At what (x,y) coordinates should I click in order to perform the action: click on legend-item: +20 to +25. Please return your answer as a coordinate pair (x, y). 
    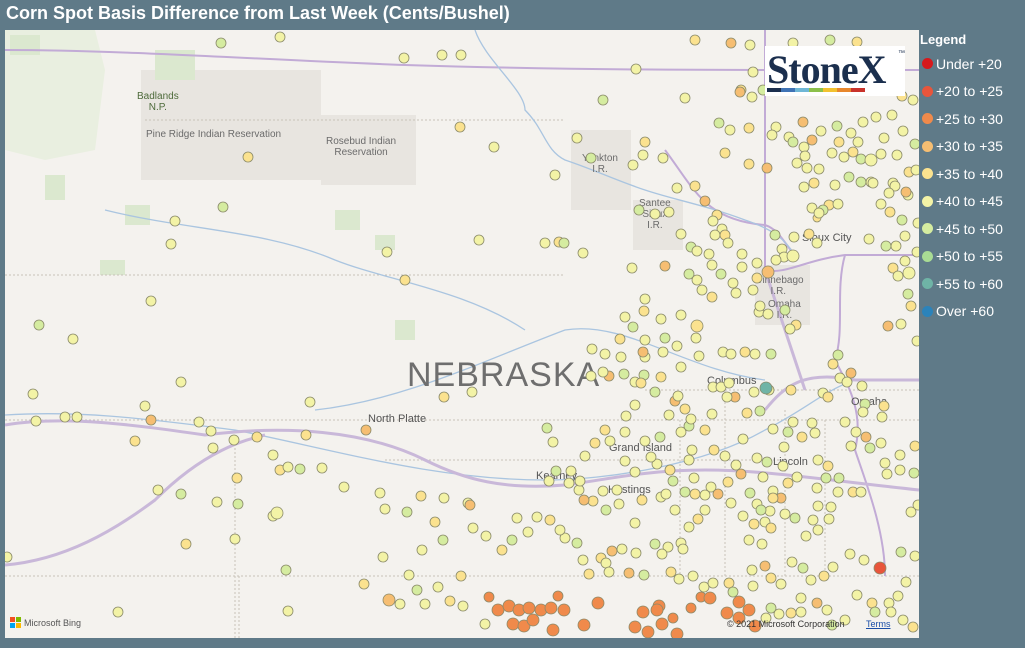
    Looking at the image, I should click on (972, 92).